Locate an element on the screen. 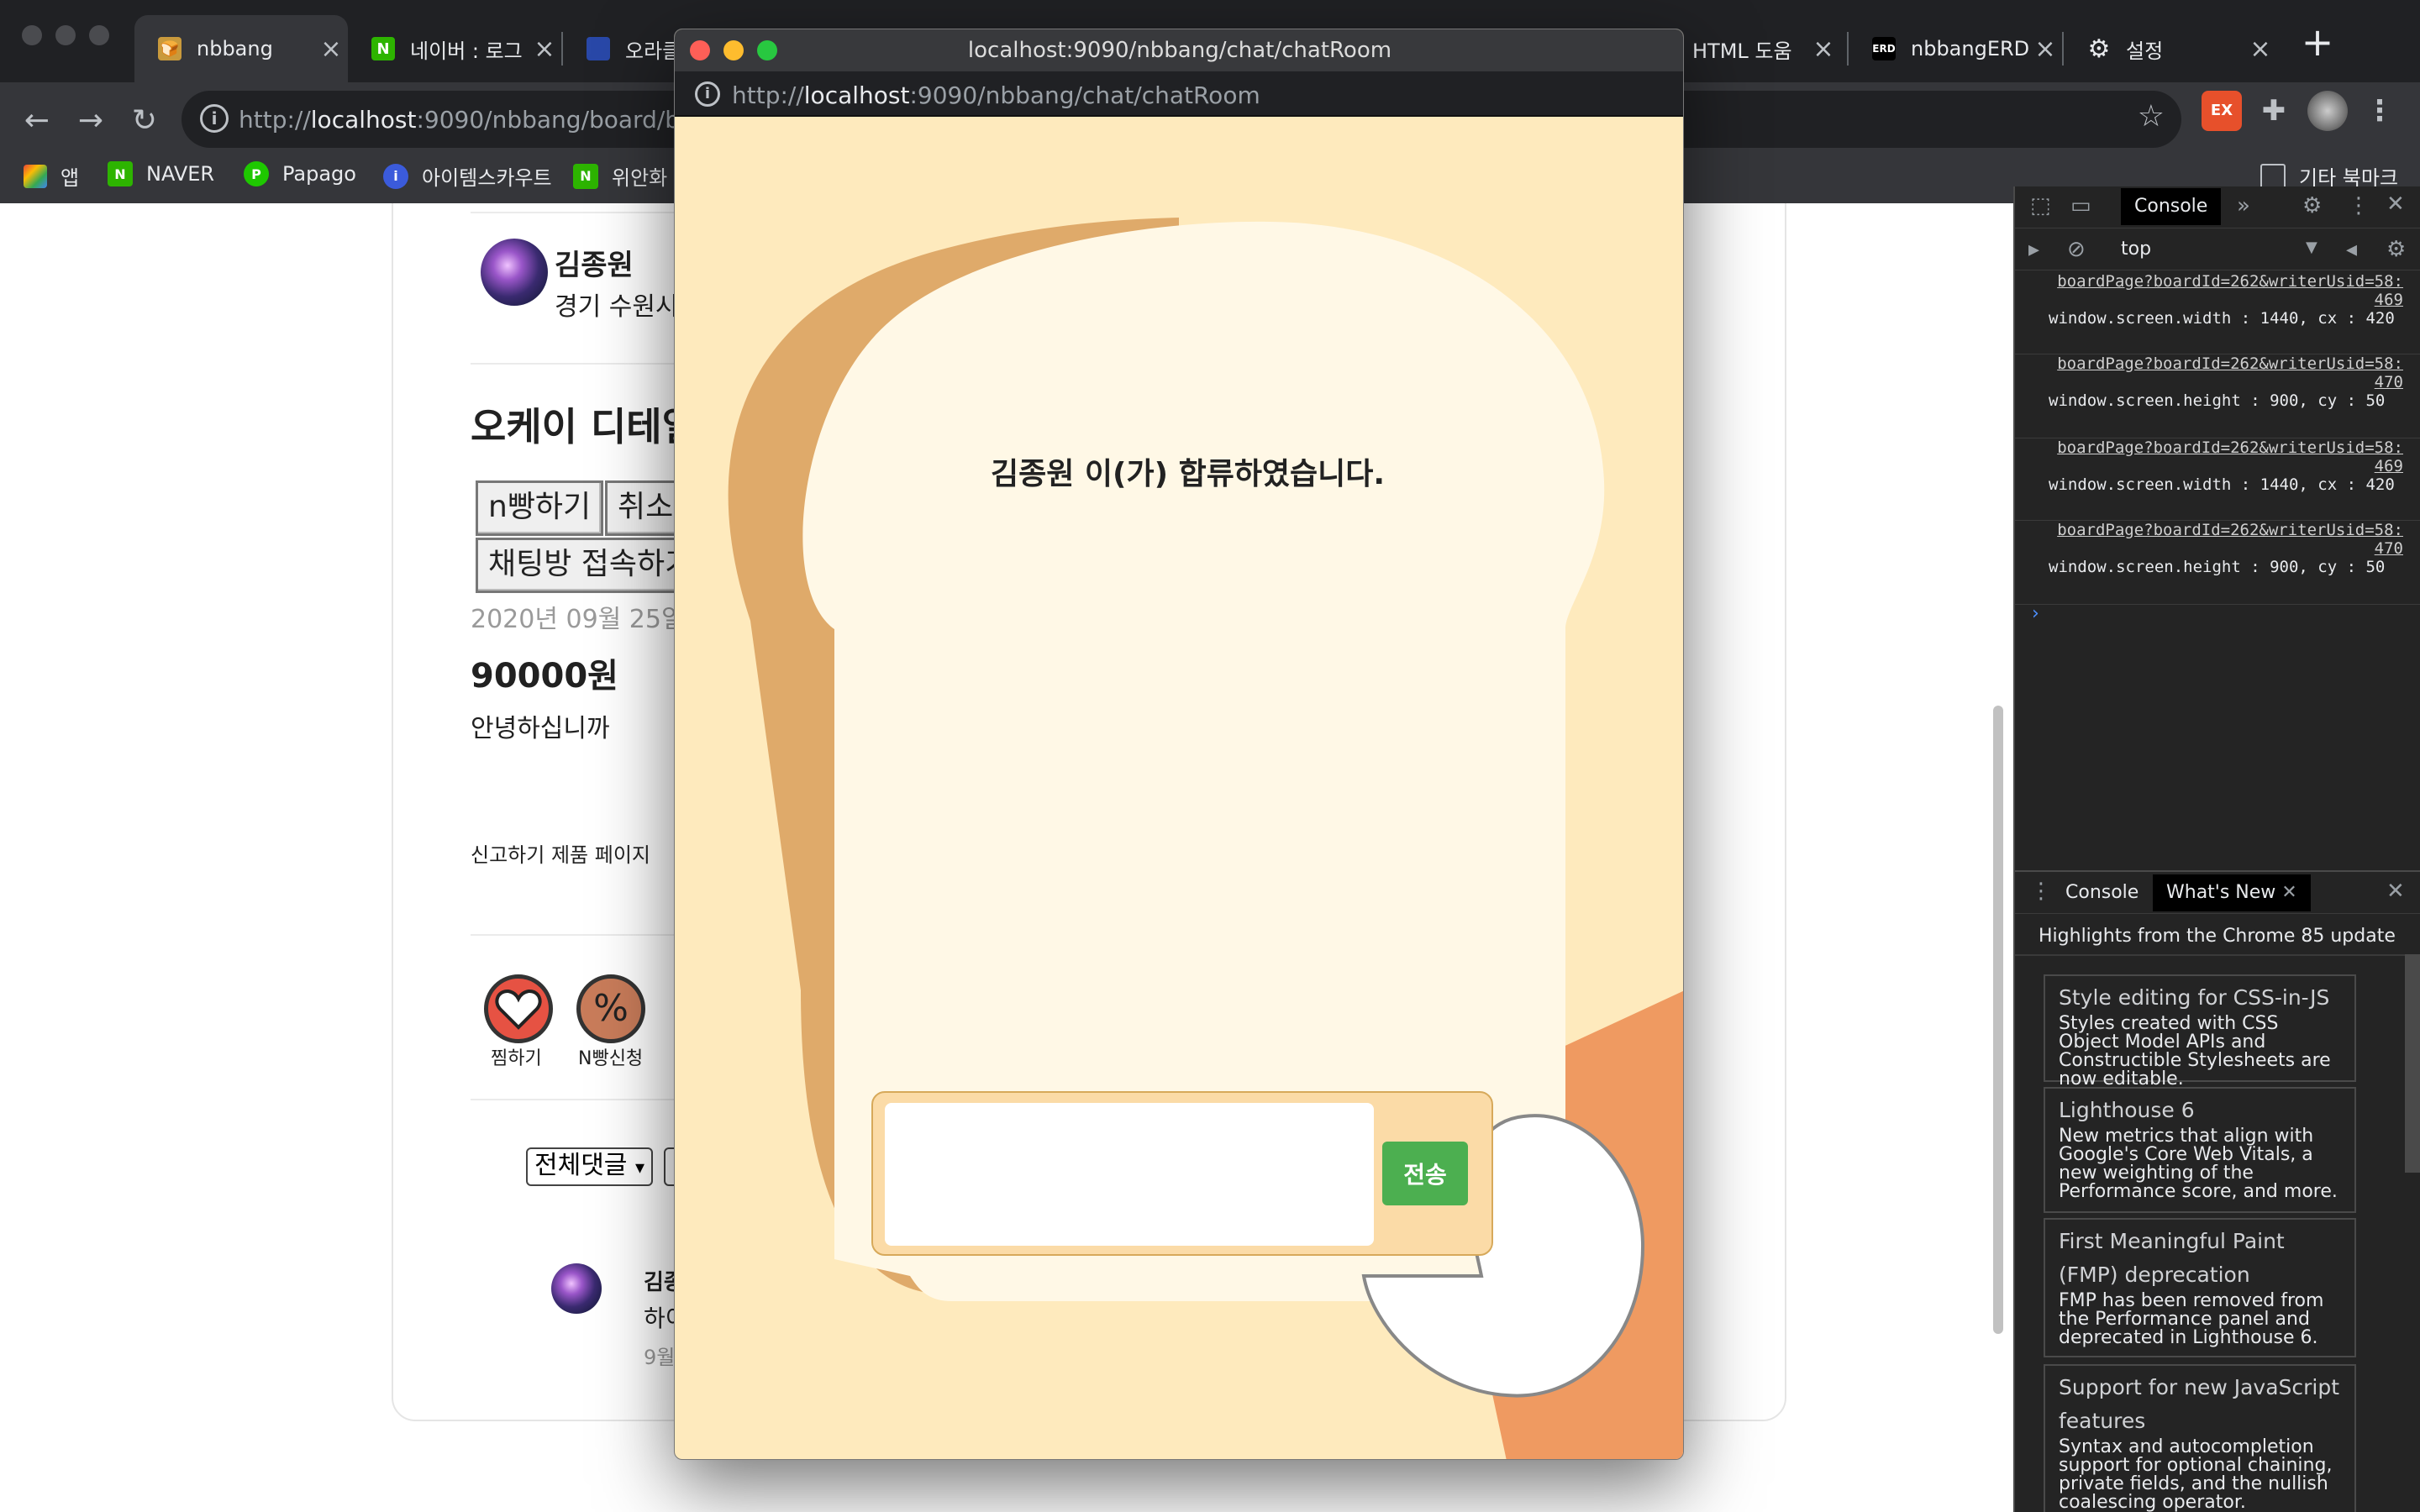  chevron-down-icon: ▼ is located at coordinates (2311, 247).